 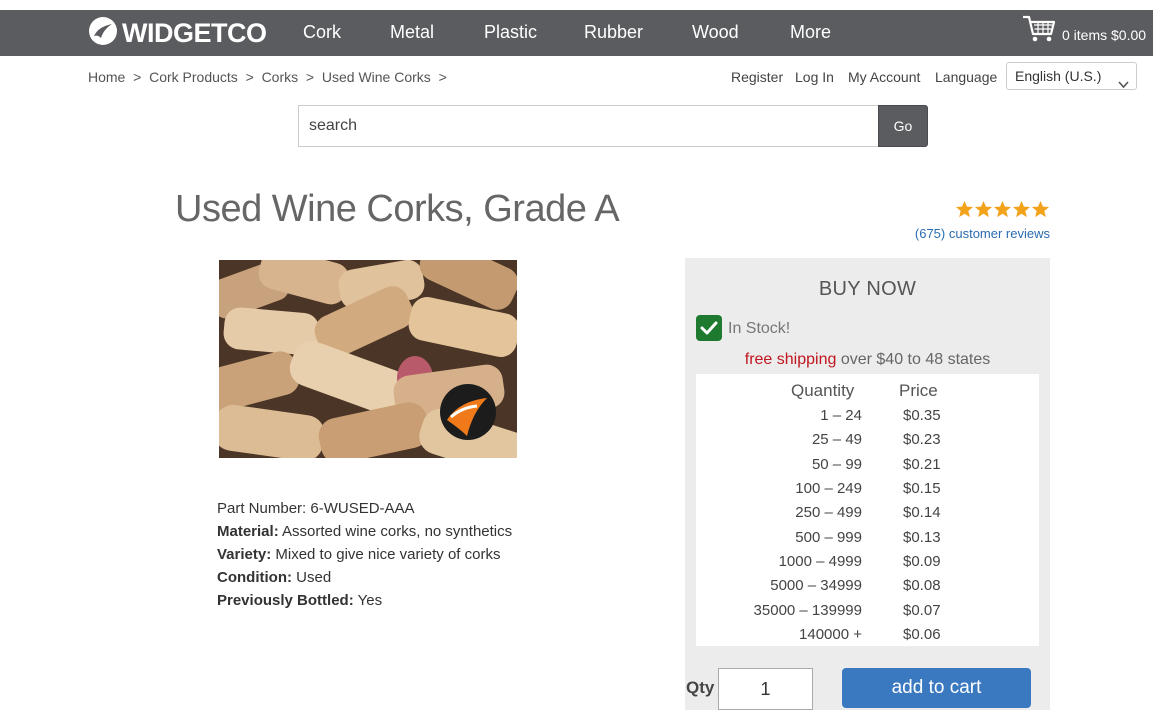 What do you see at coordinates (395, 531) in the screenshot?
I see `material-value: Assorted wine corks, no synthetics` at bounding box center [395, 531].